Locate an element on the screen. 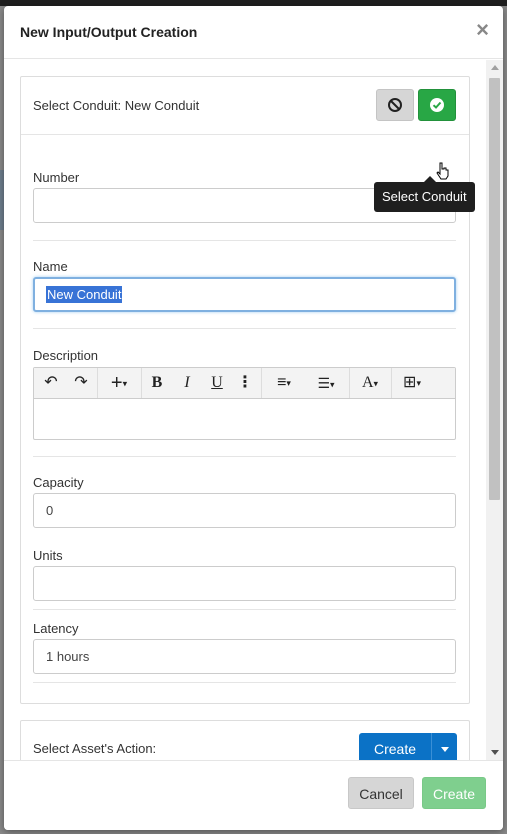  clear-conduit-button is located at coordinates (395, 105).